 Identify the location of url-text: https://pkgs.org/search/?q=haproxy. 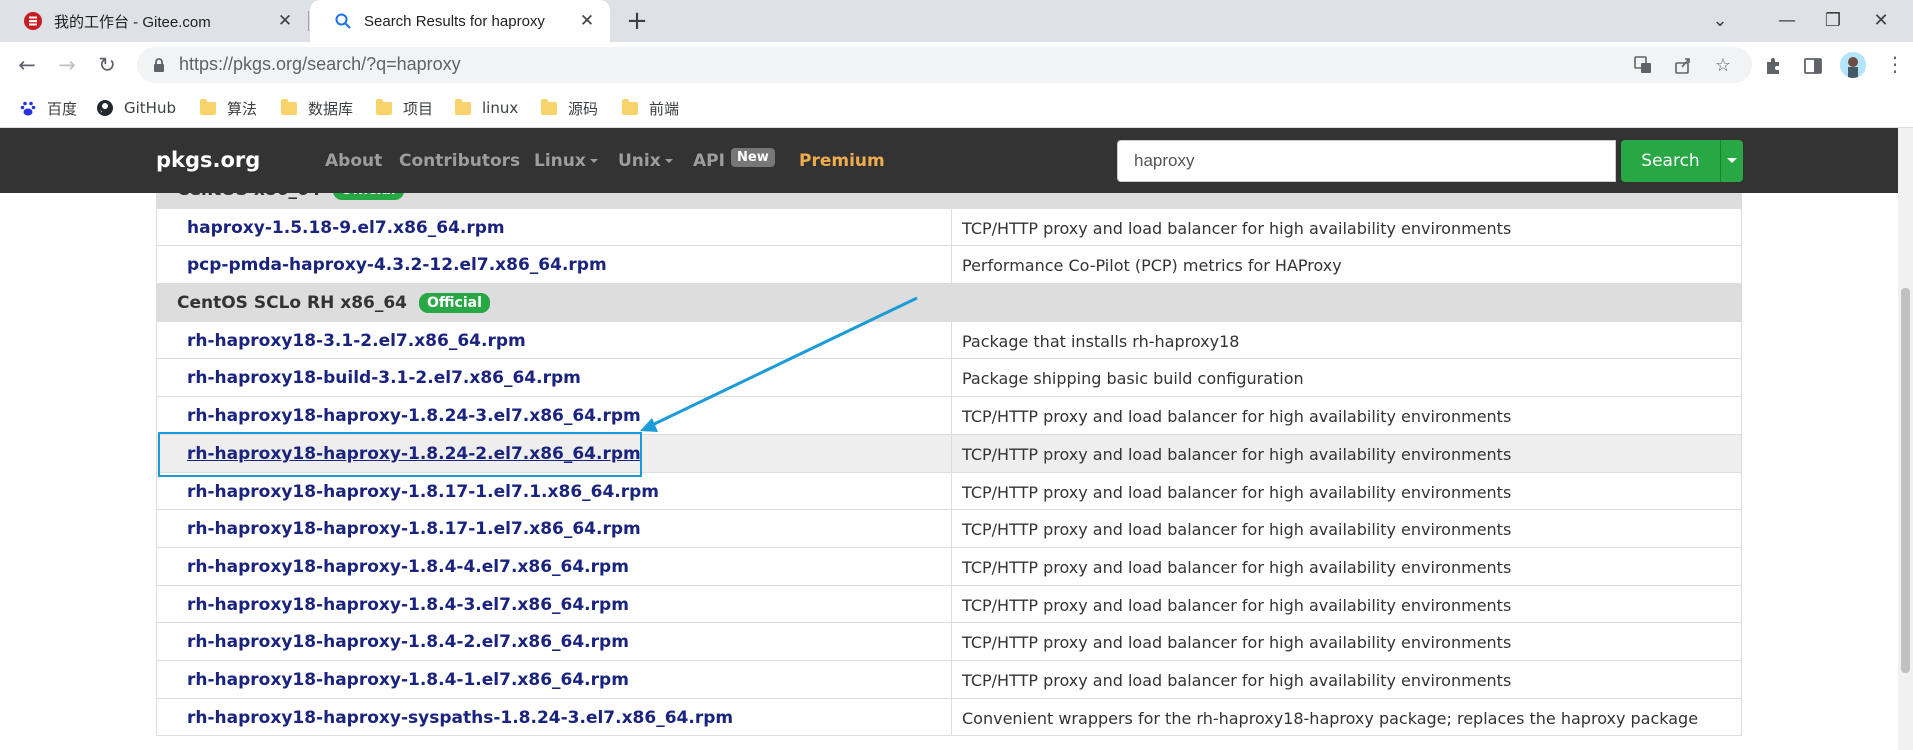
(320, 64).